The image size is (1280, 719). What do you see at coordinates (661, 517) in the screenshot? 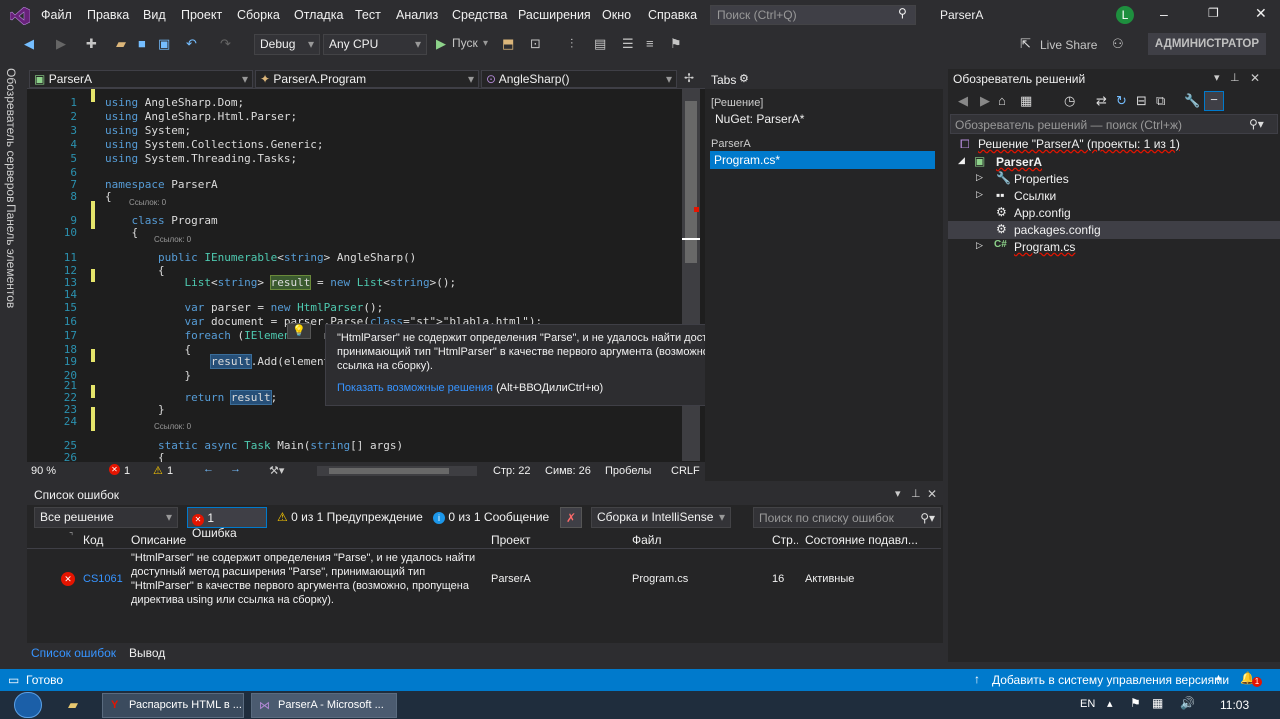
I see `build-source-select: Сборка и IntelliSense ▾` at bounding box center [661, 517].